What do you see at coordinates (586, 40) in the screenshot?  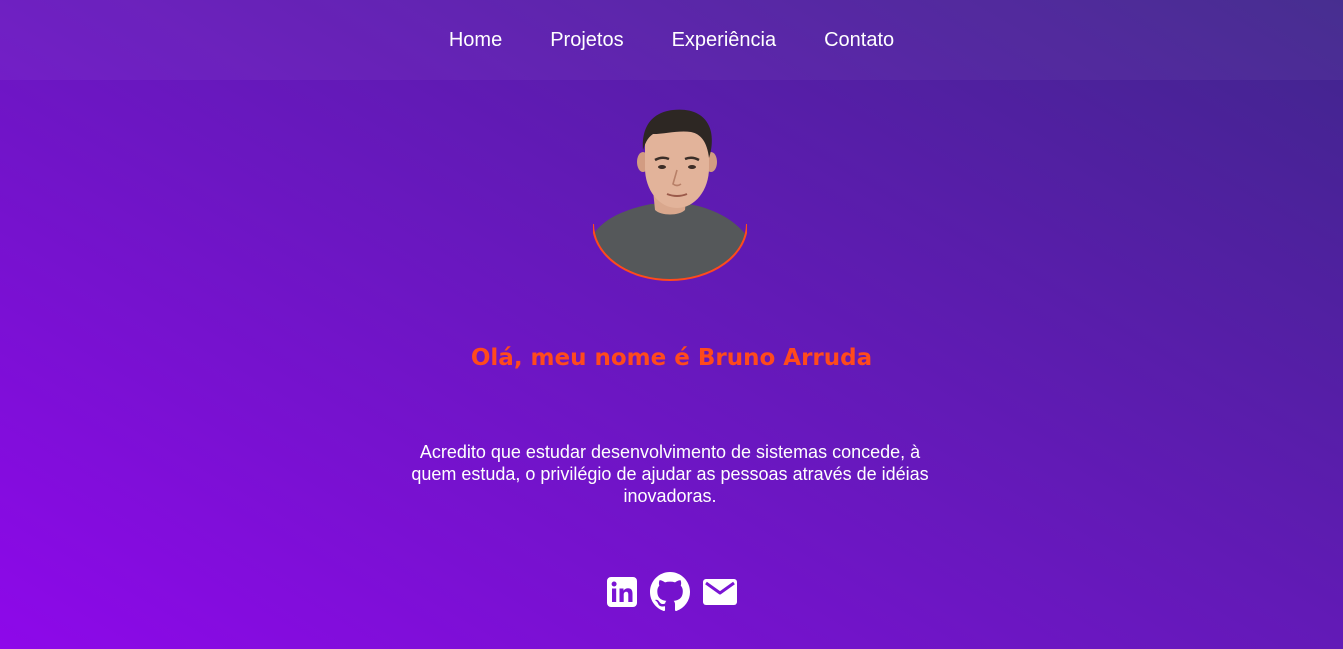 I see `nav-link-projetos: Projetos` at bounding box center [586, 40].